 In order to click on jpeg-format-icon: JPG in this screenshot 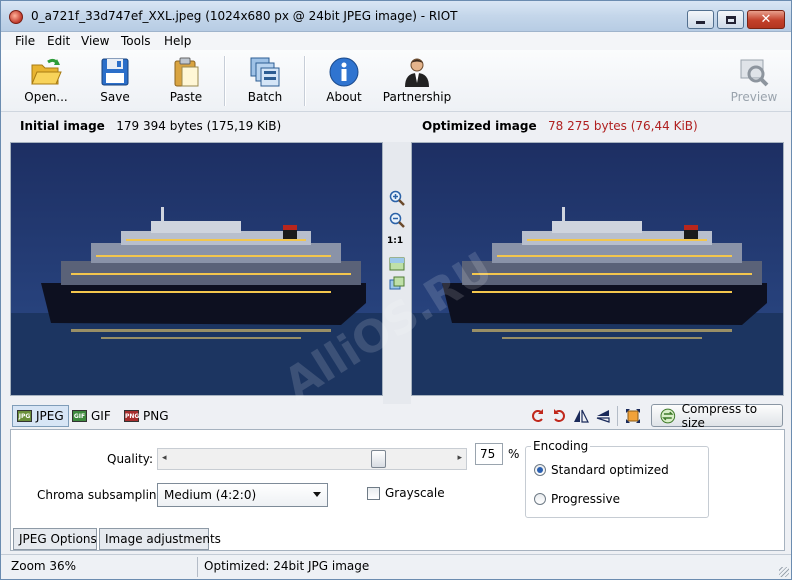, I will do `click(24, 416)`.